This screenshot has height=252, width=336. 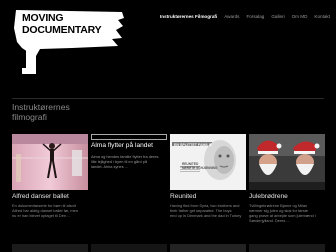 I want to click on film-title: Alfred danser ballet, so click(x=40, y=196).